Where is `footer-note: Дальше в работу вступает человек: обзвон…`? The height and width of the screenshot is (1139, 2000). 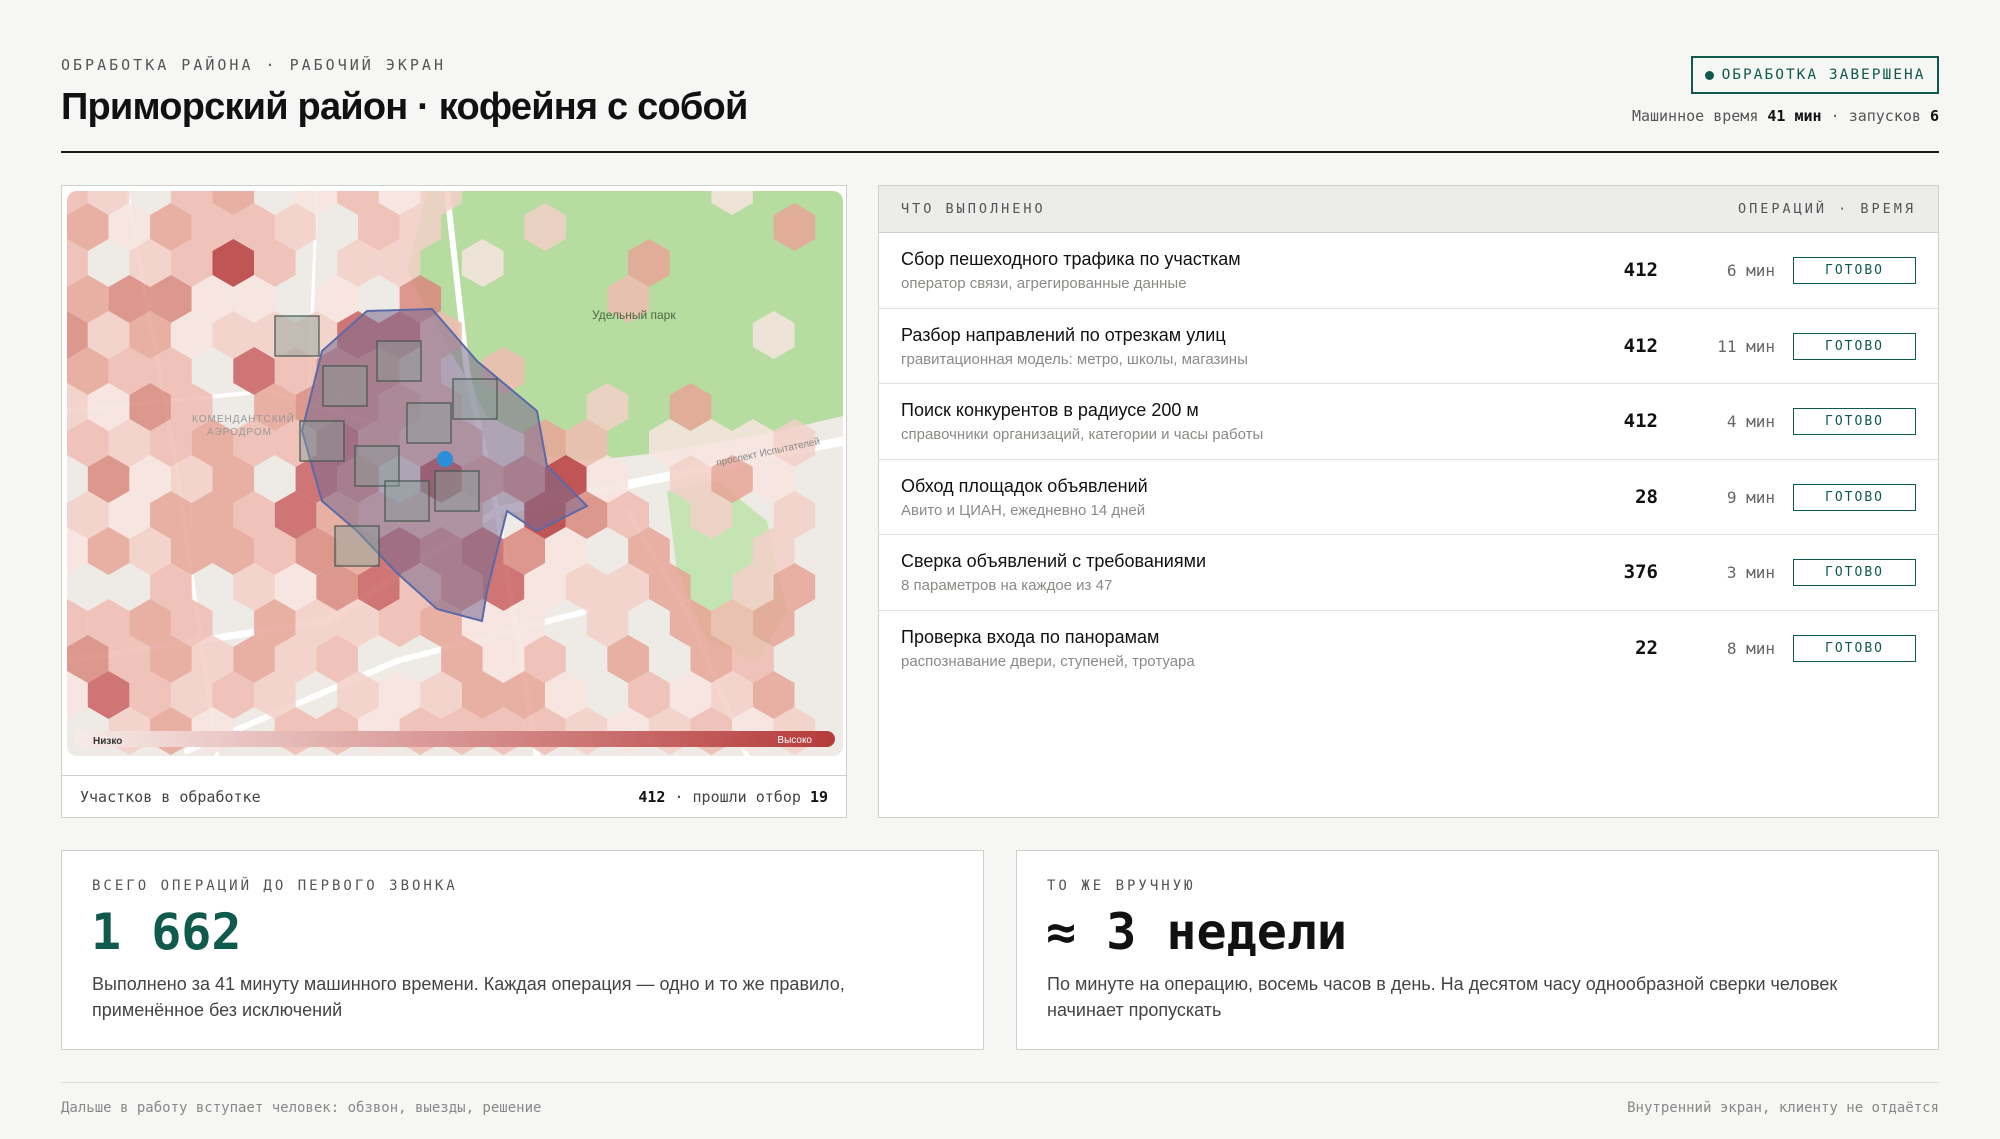 footer-note: Дальше в работу вступает человек: обзвон… is located at coordinates (301, 1108).